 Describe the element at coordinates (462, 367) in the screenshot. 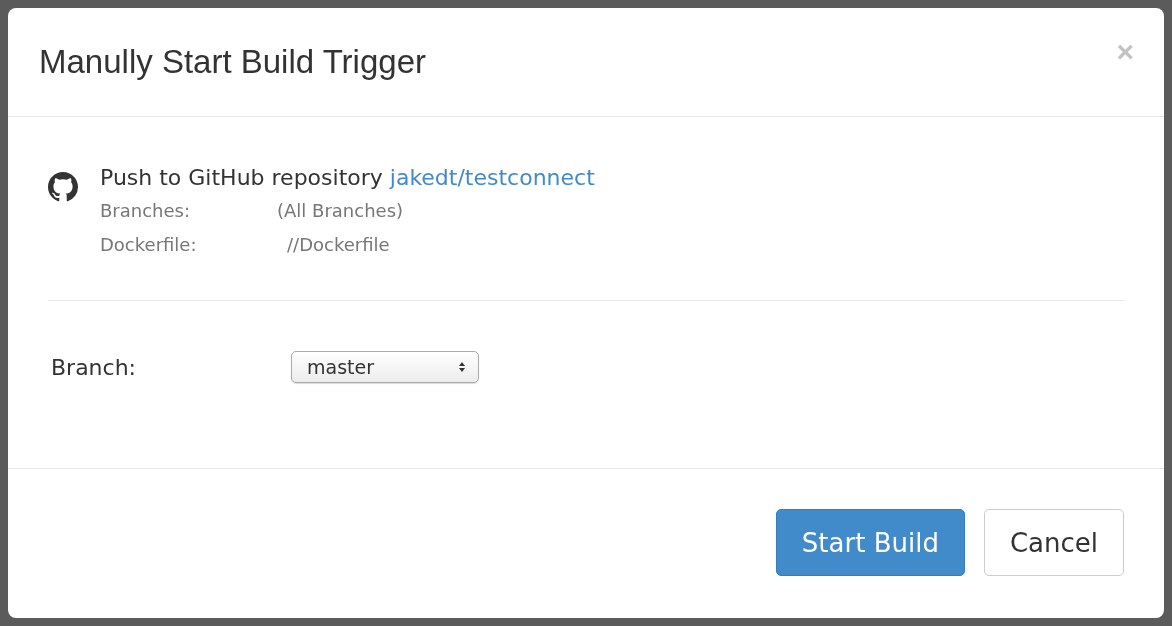

I see `up-down-arrows-icon` at that location.